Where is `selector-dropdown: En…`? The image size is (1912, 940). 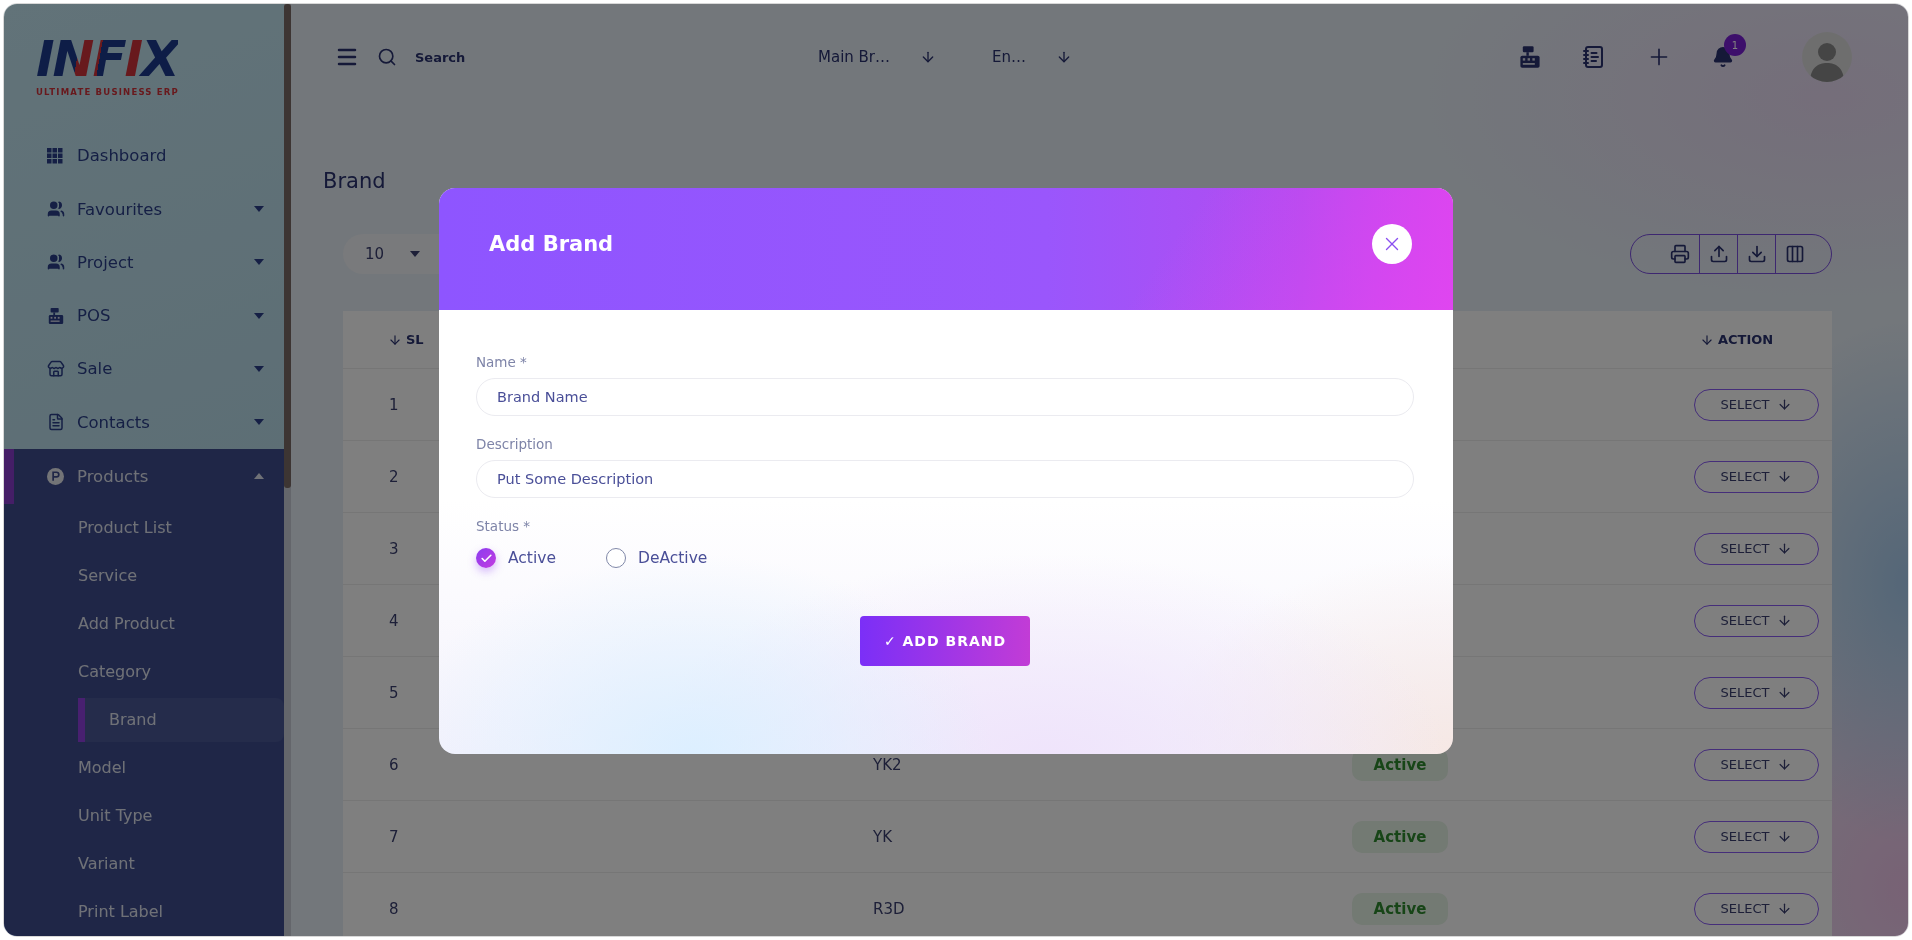
selector-dropdown: En… is located at coordinates (1032, 57).